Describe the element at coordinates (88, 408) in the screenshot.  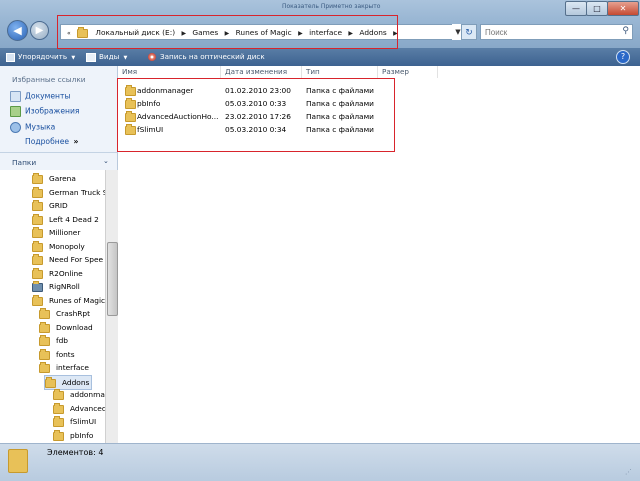
I see `tree-item-label: Advanced` at that location.